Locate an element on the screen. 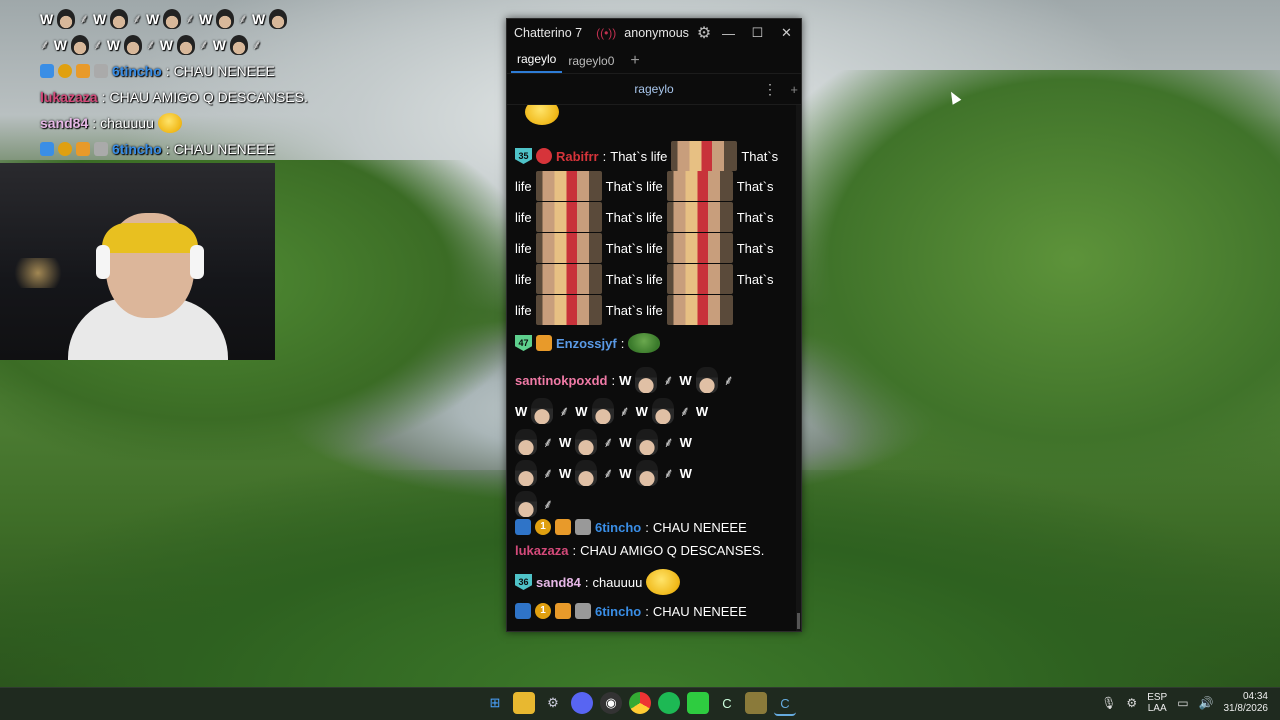 The width and height of the screenshot is (1280, 720). steam-icon: ⚙ is located at coordinates (553, 703).